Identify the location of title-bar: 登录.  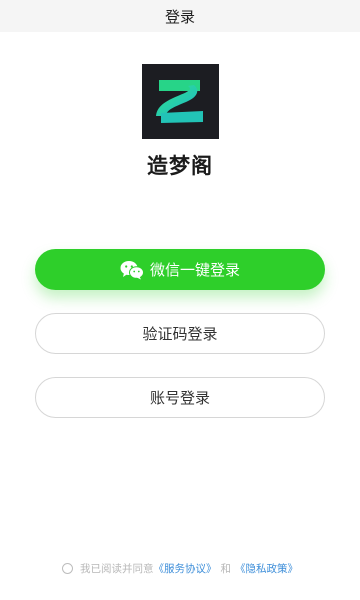
(180, 16).